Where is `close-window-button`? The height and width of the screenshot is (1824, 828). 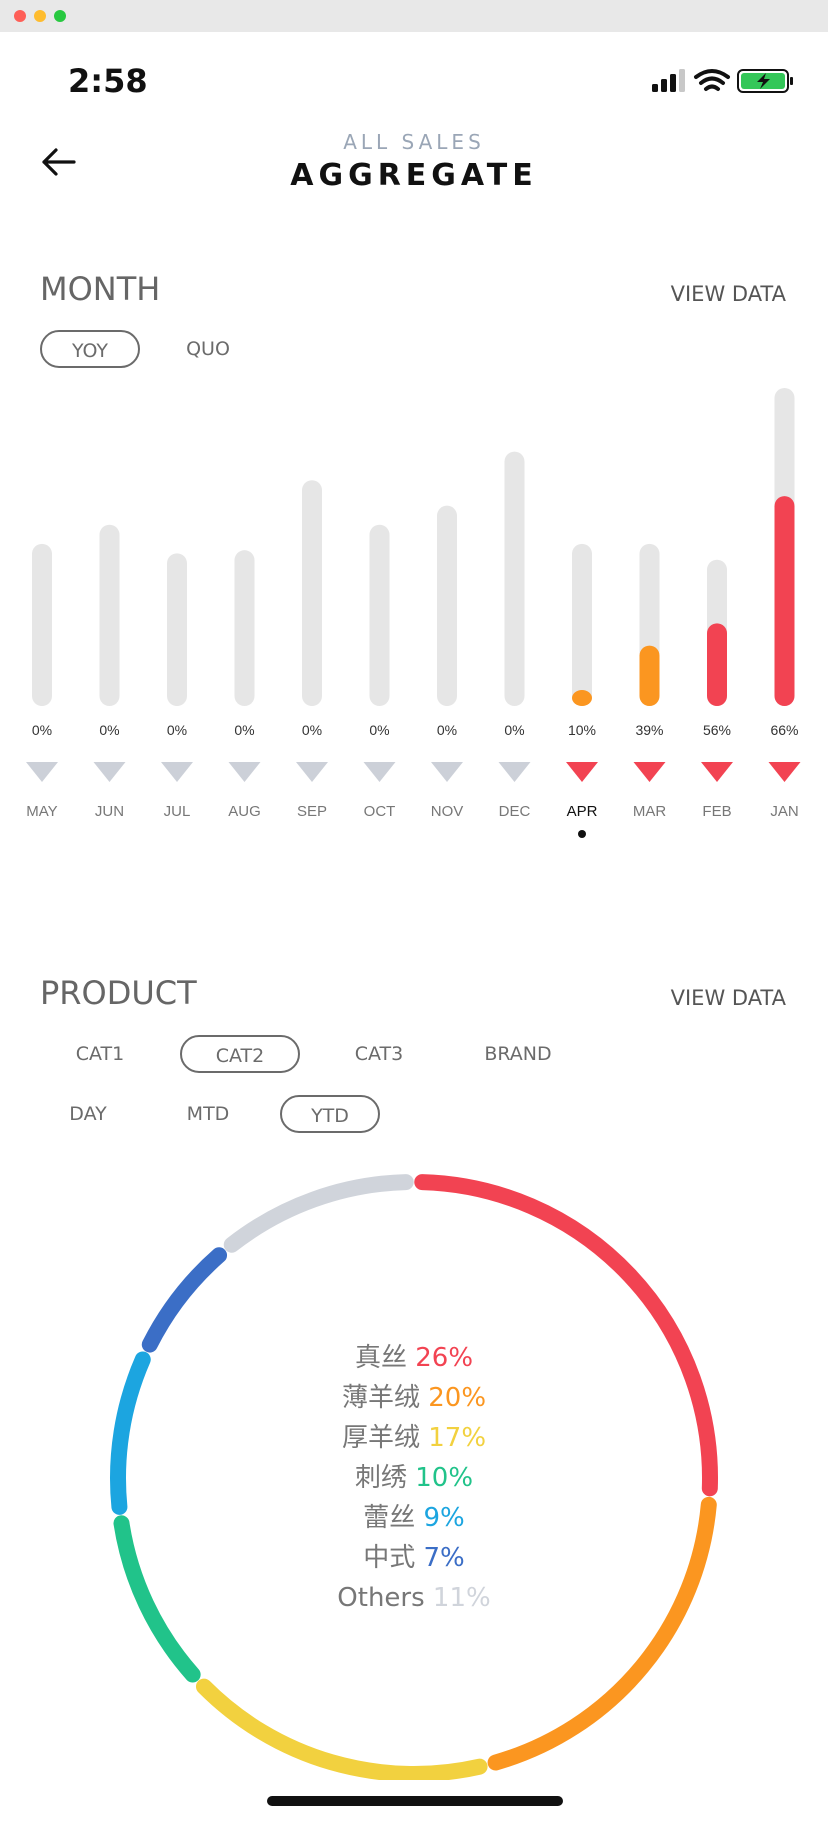
close-window-button is located at coordinates (20, 16).